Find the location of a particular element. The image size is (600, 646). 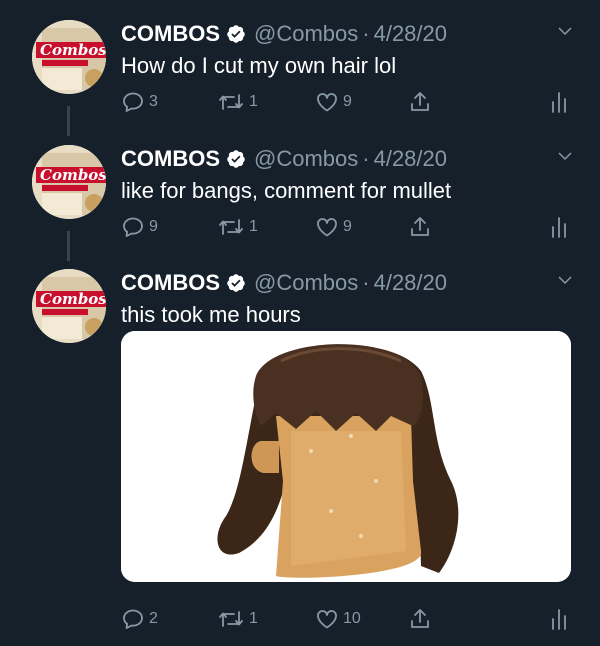

like-button: 10 is located at coordinates (338, 619).